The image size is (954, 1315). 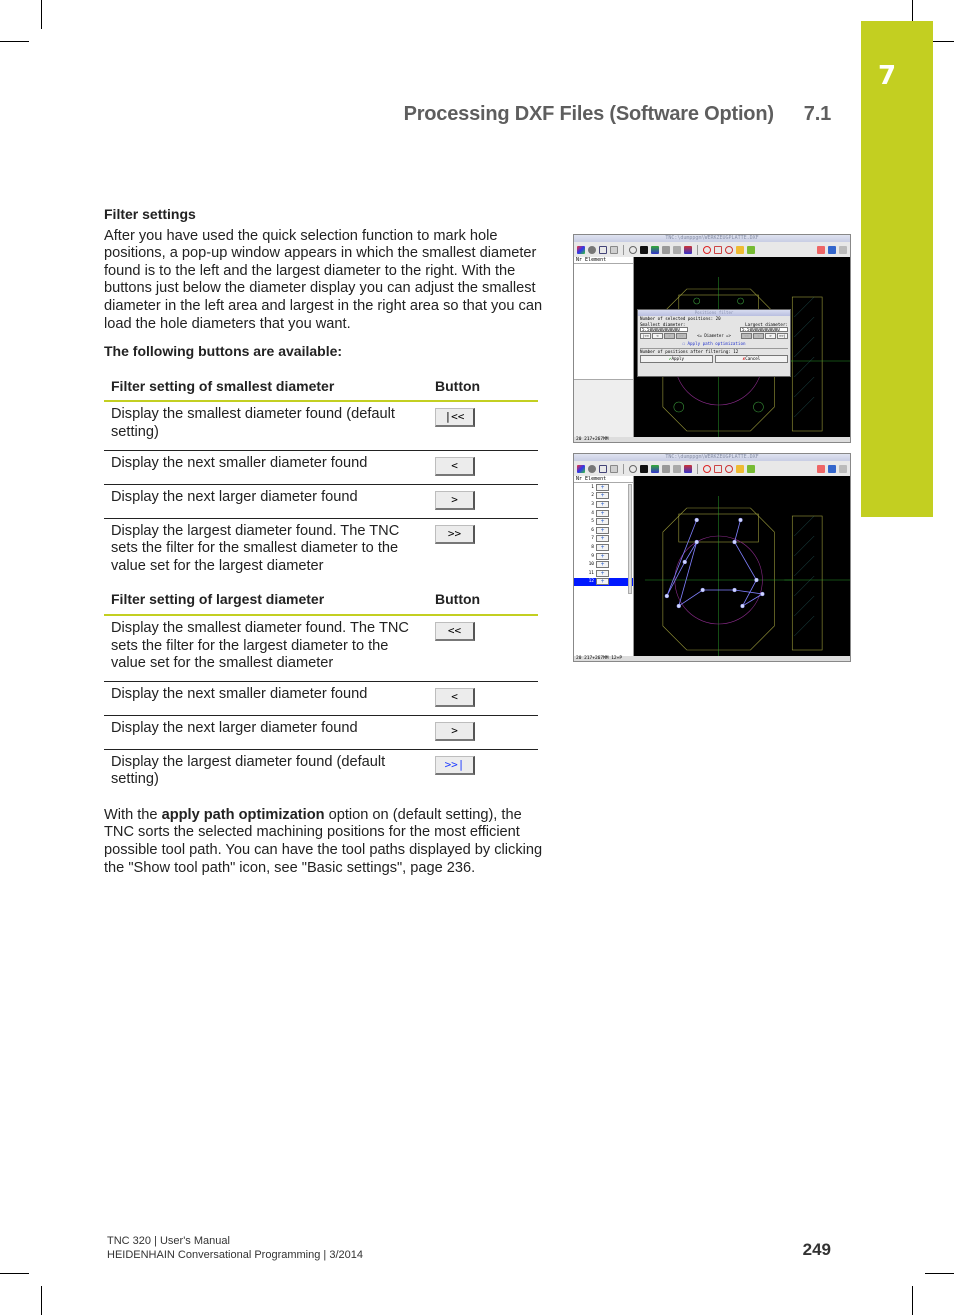 What do you see at coordinates (696, 301) in the screenshot?
I see `hole` at bounding box center [696, 301].